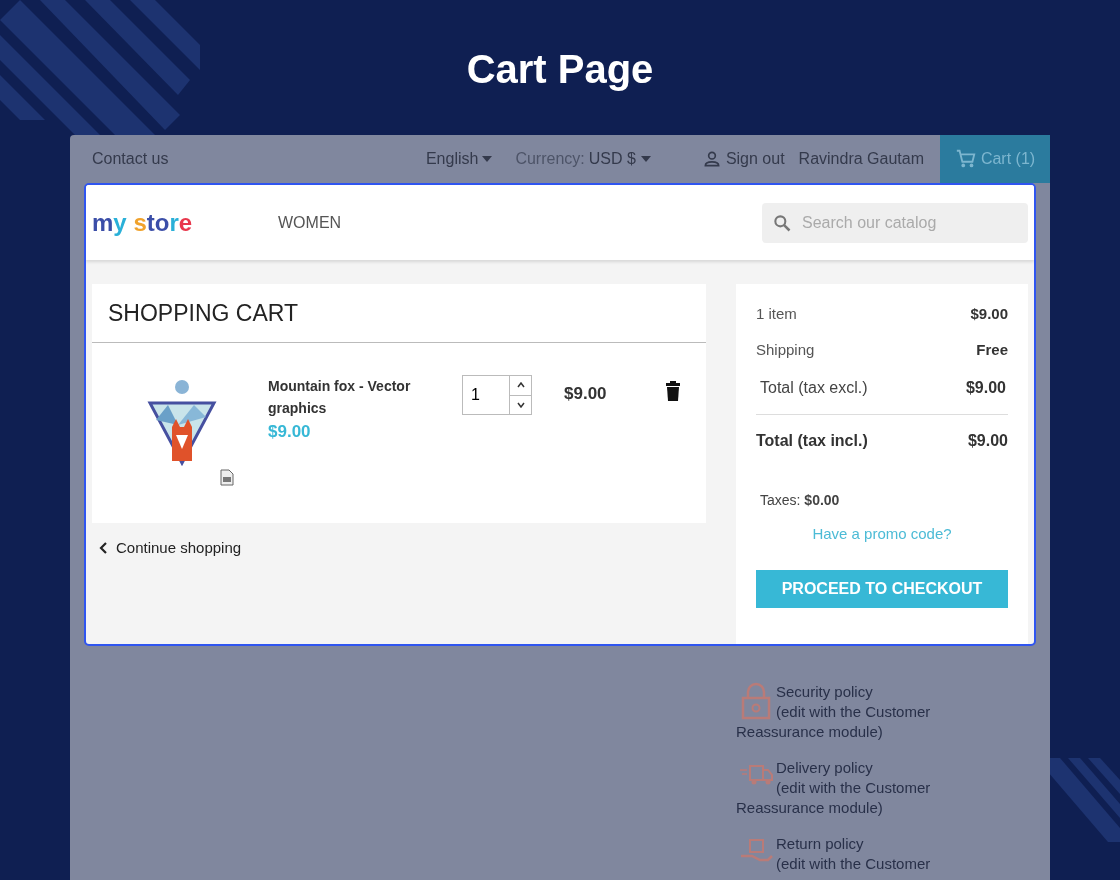  Describe the element at coordinates (776, 313) in the screenshot. I see `summary-label: 1 item` at that location.